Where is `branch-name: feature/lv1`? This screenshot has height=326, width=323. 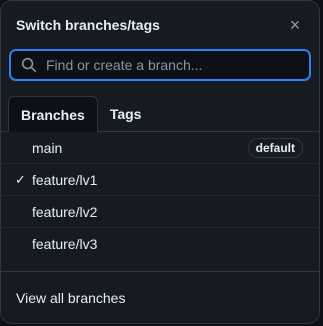 branch-name: feature/lv1 is located at coordinates (65, 179).